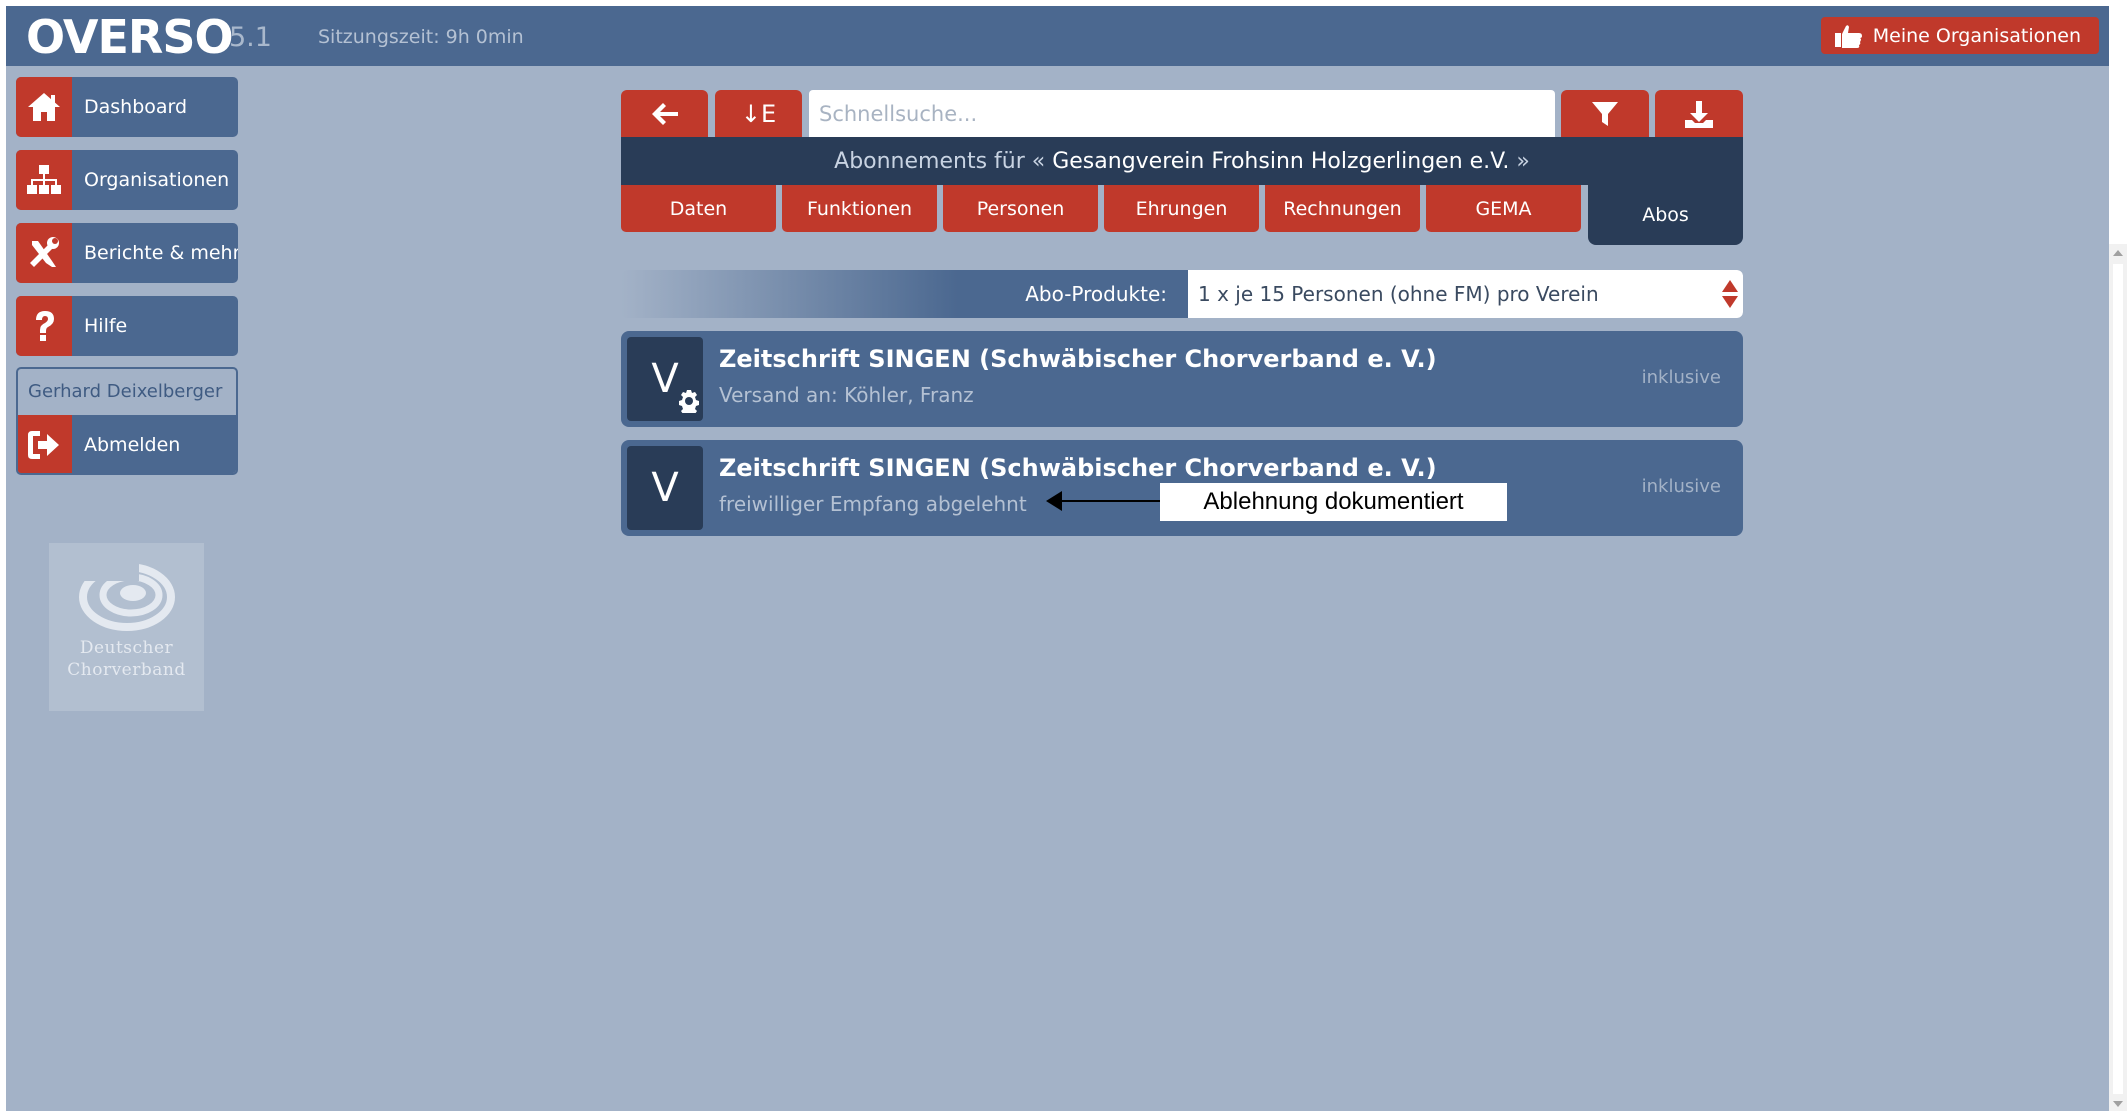  What do you see at coordinates (859, 208) in the screenshot?
I see `tab-funktionen: Funktionen` at bounding box center [859, 208].